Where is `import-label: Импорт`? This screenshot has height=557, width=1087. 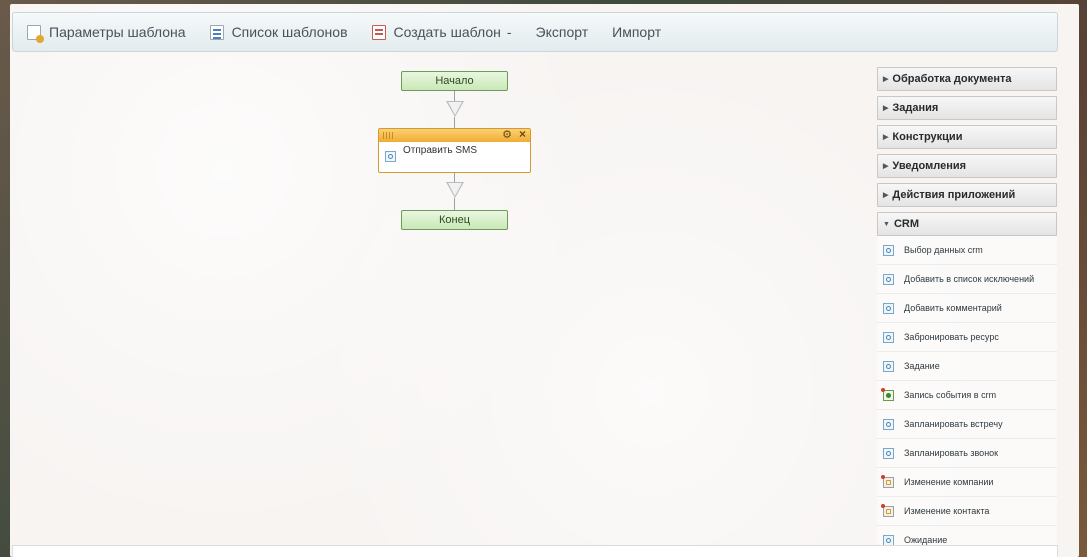 import-label: Импорт is located at coordinates (637, 32).